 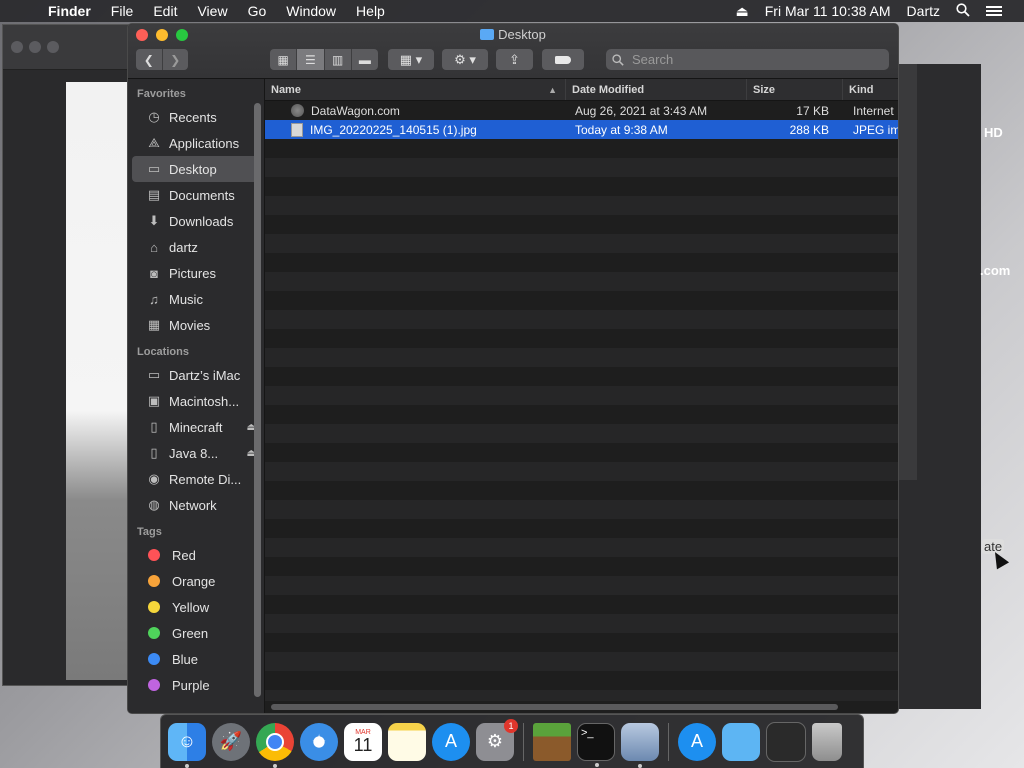 What do you see at coordinates (154, 247) in the screenshot?
I see `home-icon: ⌂` at bounding box center [154, 247].